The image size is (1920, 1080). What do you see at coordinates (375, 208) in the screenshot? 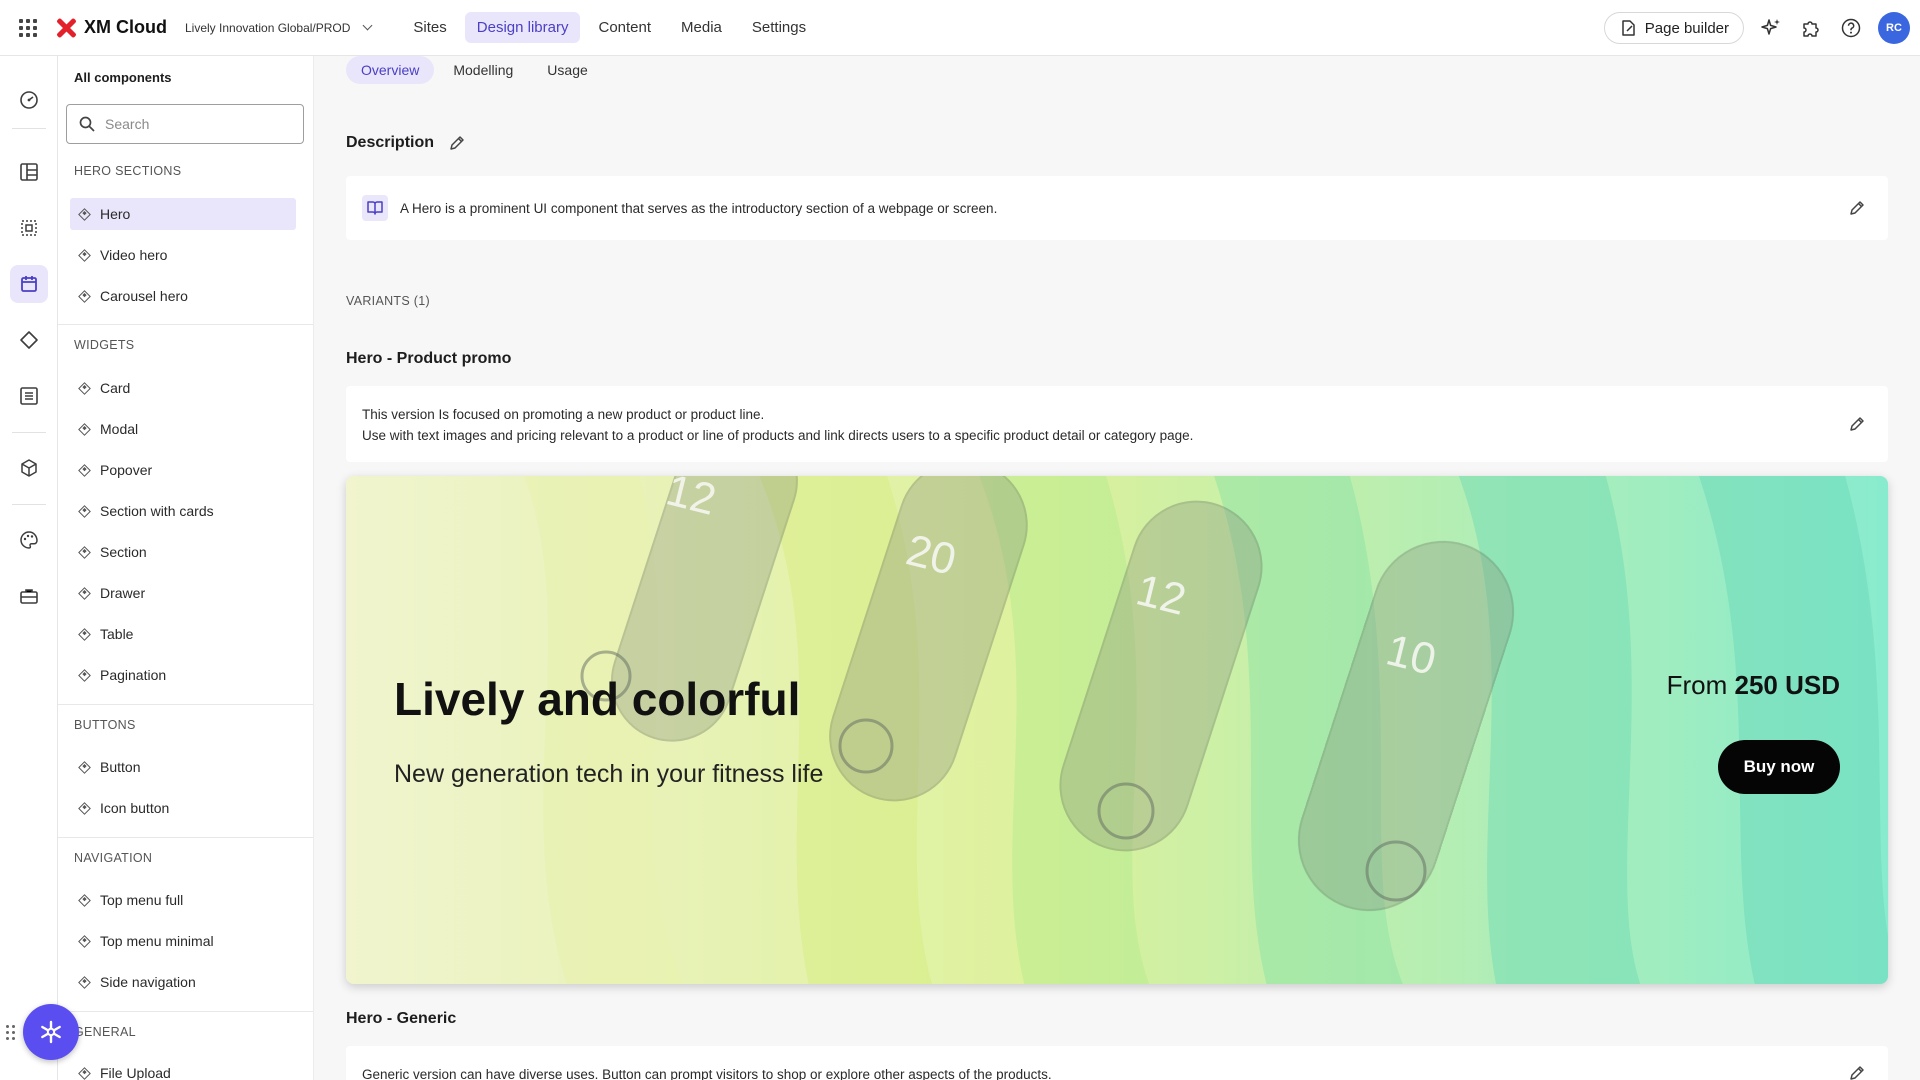
I see `book-icon` at bounding box center [375, 208].